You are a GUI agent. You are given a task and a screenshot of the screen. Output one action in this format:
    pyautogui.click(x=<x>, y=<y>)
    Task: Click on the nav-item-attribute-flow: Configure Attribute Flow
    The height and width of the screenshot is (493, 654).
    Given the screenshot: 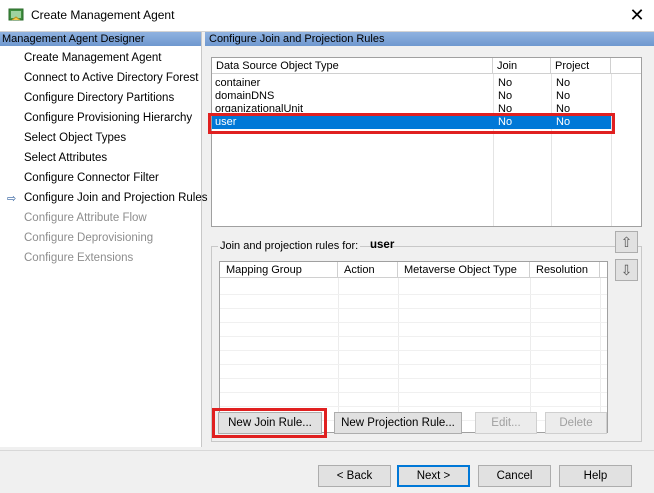 What is the action you would take?
    pyautogui.click(x=85, y=218)
    